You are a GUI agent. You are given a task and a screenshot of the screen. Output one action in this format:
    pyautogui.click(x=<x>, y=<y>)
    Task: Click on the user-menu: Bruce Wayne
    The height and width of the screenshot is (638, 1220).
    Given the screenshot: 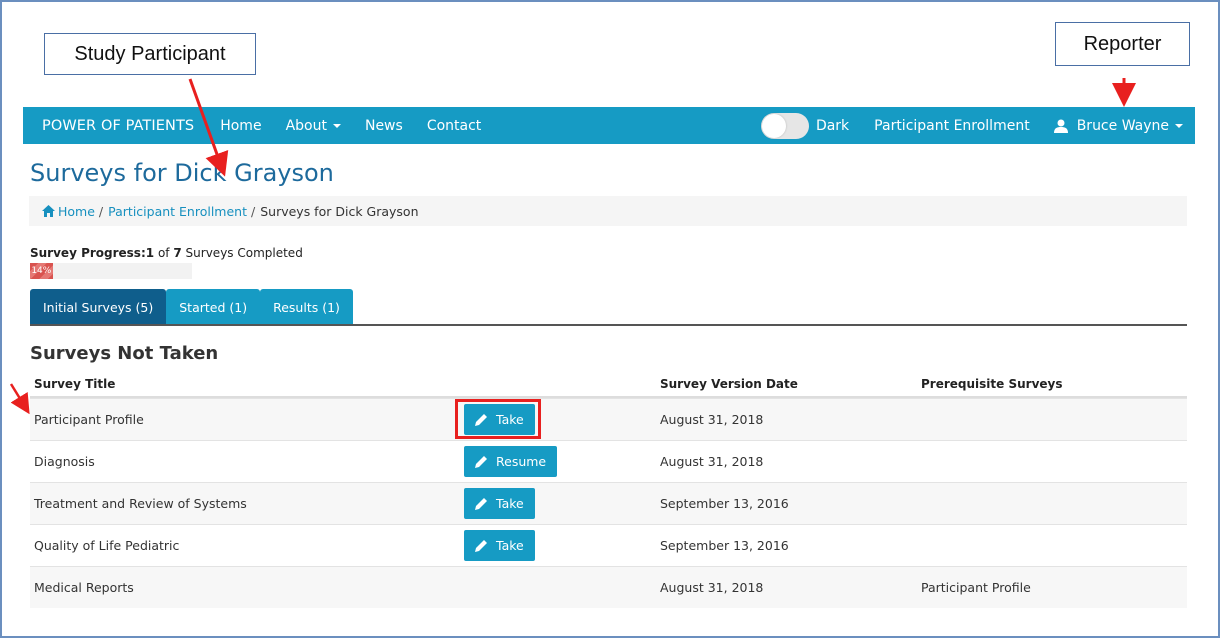 What is the action you would take?
    pyautogui.click(x=1118, y=125)
    